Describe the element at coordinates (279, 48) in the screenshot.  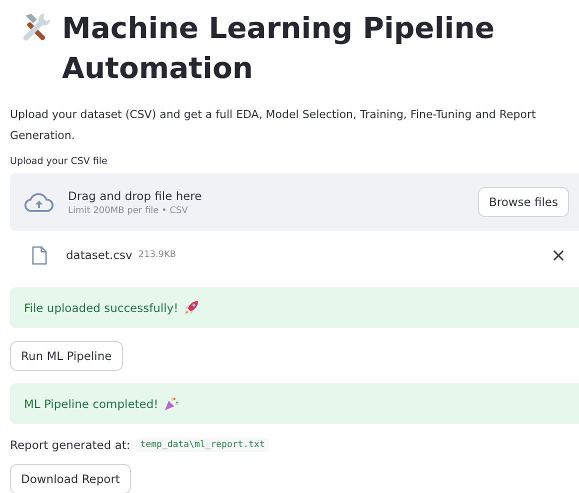
I see `page-title: Machine Learning Pipeline Automation` at that location.